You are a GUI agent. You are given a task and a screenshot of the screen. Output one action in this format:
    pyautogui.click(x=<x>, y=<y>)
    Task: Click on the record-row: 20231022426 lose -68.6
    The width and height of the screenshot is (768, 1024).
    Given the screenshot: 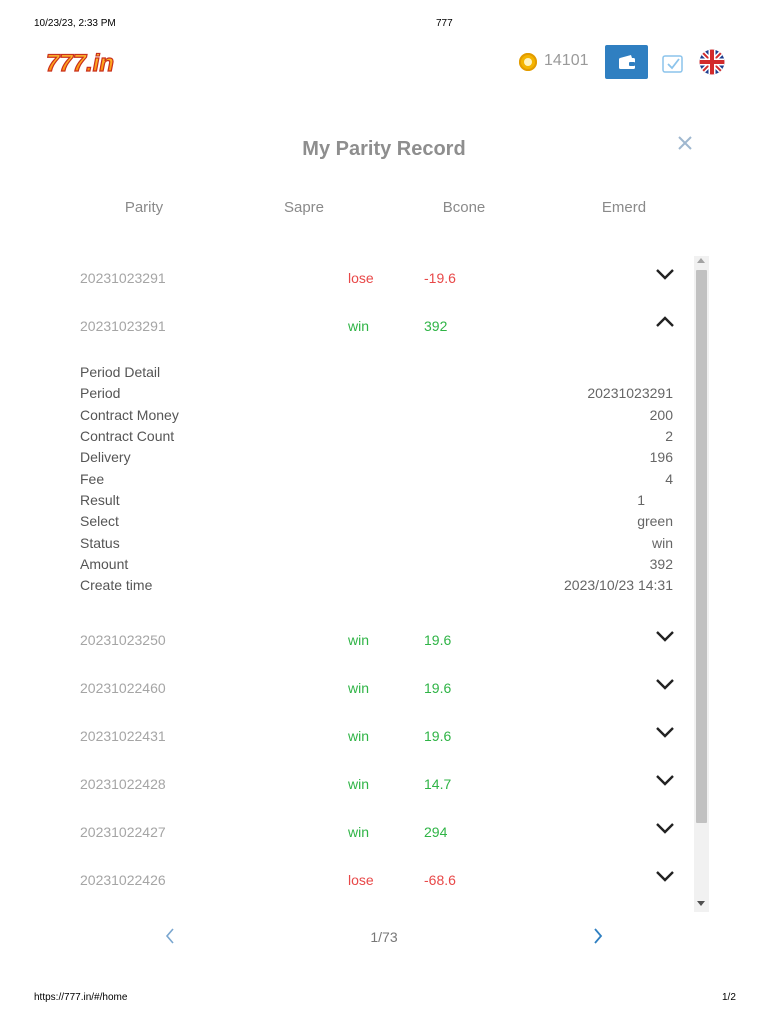 What is the action you would take?
    pyautogui.click(x=376, y=880)
    